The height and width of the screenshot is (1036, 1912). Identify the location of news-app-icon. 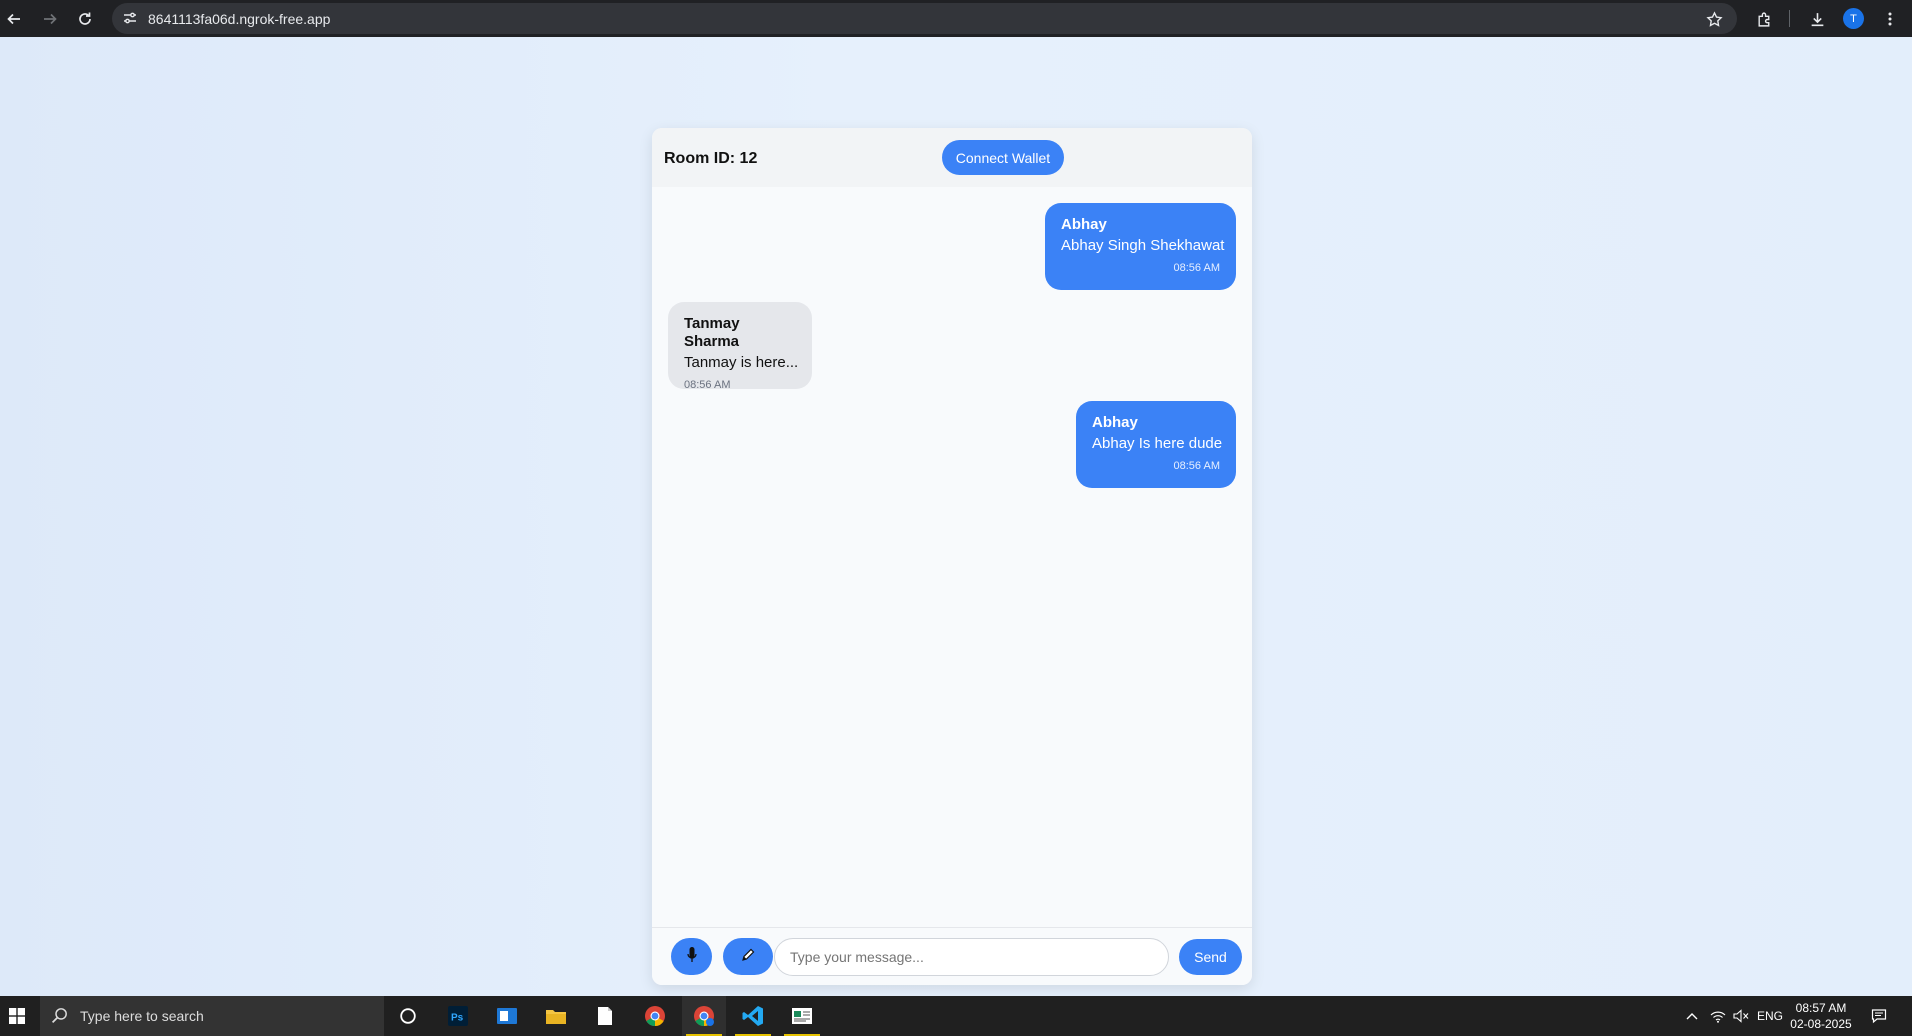
(802, 1016).